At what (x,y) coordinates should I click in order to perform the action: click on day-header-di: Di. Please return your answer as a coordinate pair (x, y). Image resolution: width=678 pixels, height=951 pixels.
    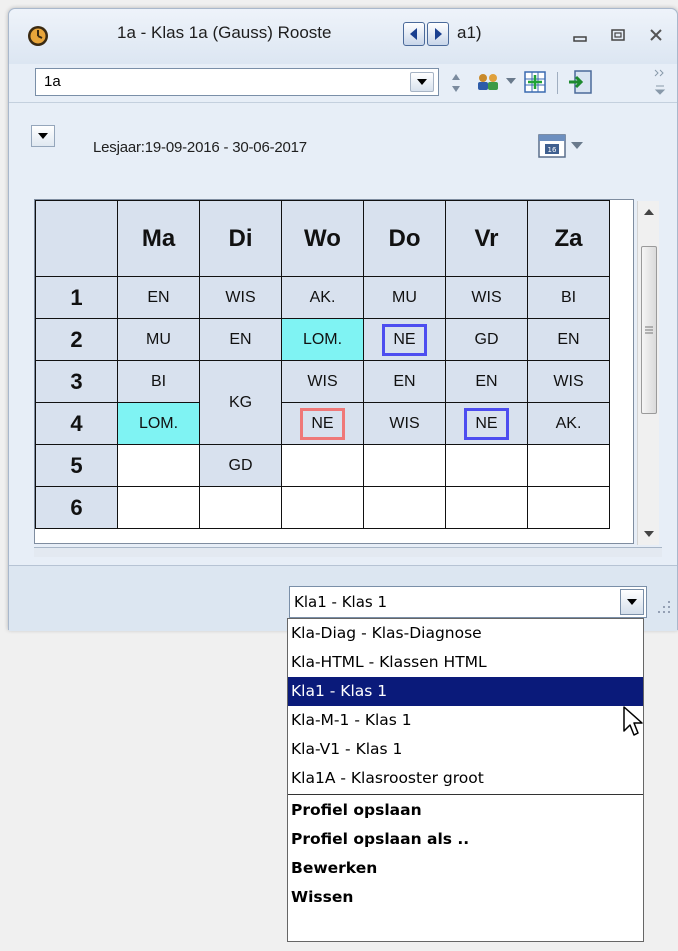
    Looking at the image, I should click on (240, 238).